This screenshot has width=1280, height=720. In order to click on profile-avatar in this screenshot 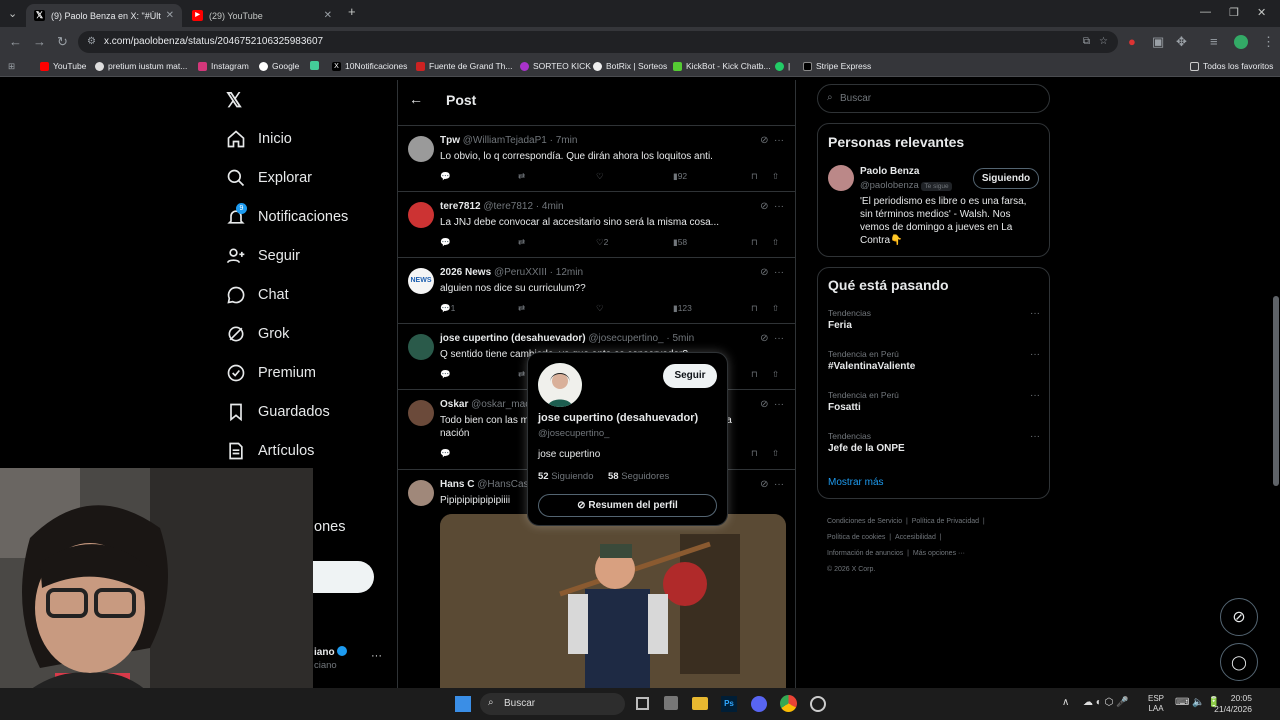, I will do `click(1241, 42)`.